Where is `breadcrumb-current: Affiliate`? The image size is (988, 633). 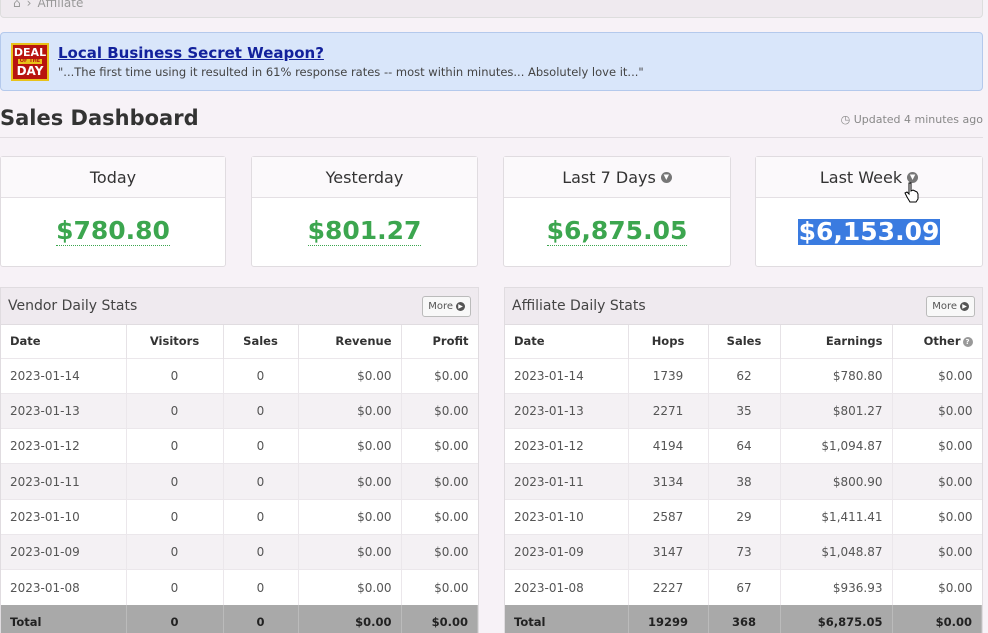 breadcrumb-current: Affiliate is located at coordinates (60, 5).